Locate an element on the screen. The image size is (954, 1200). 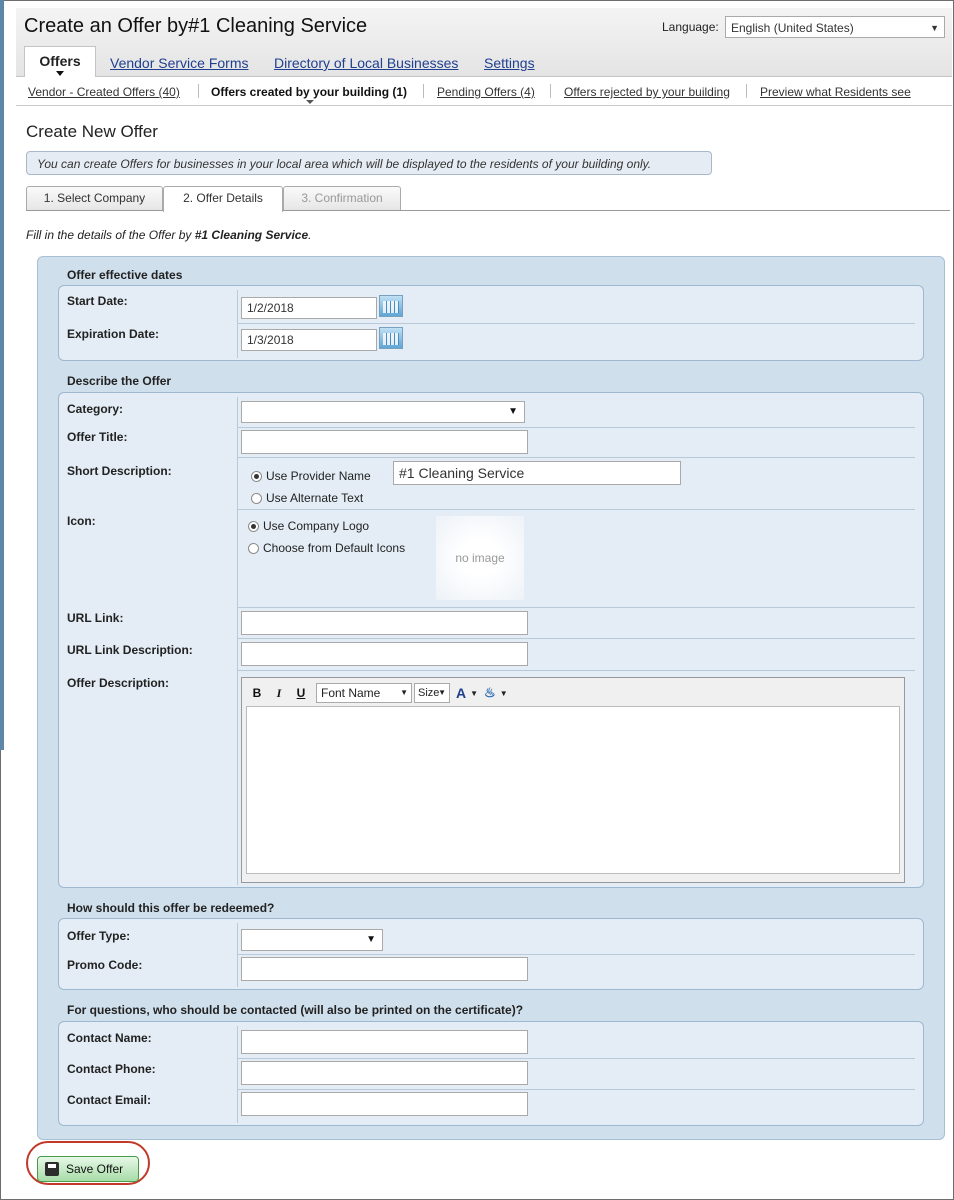
bold-button: B is located at coordinates (257, 693).